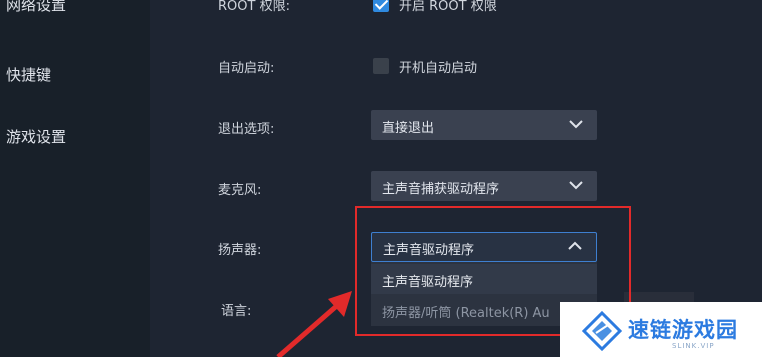 The width and height of the screenshot is (762, 357). I want to click on language-label: 语言:, so click(236, 311).